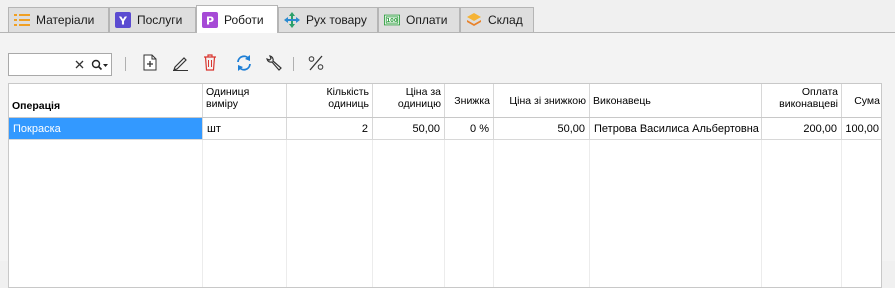 This screenshot has height=288, width=895. I want to click on cell-performer: Петрова Василиса Альбертовна, so click(676, 128).